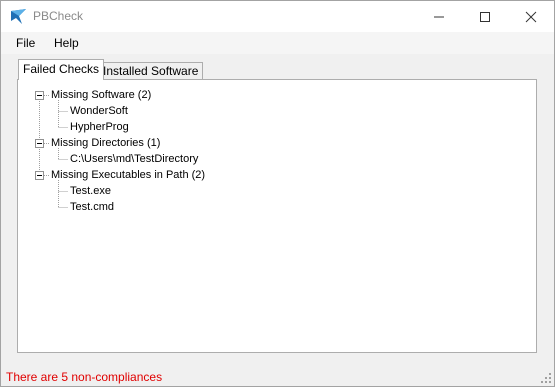  I want to click on resize-grip-icon, so click(546, 378).